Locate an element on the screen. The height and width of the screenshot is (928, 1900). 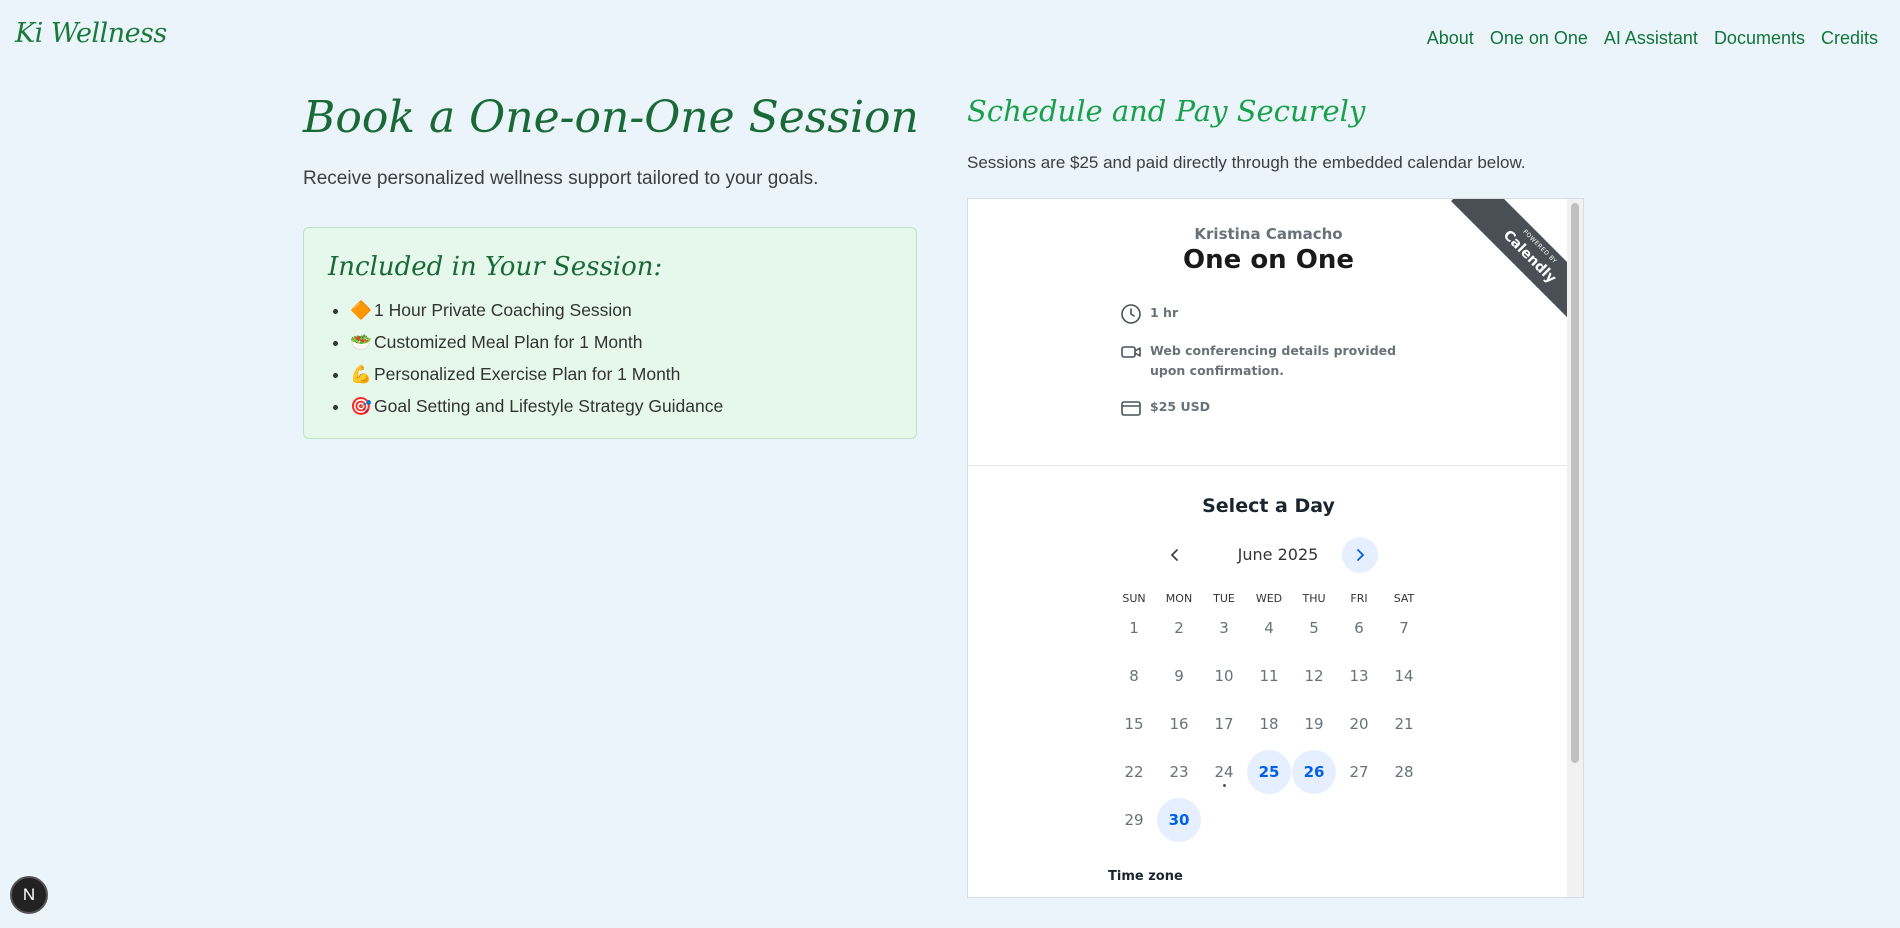
calendar-day: 14 is located at coordinates (1404, 676).